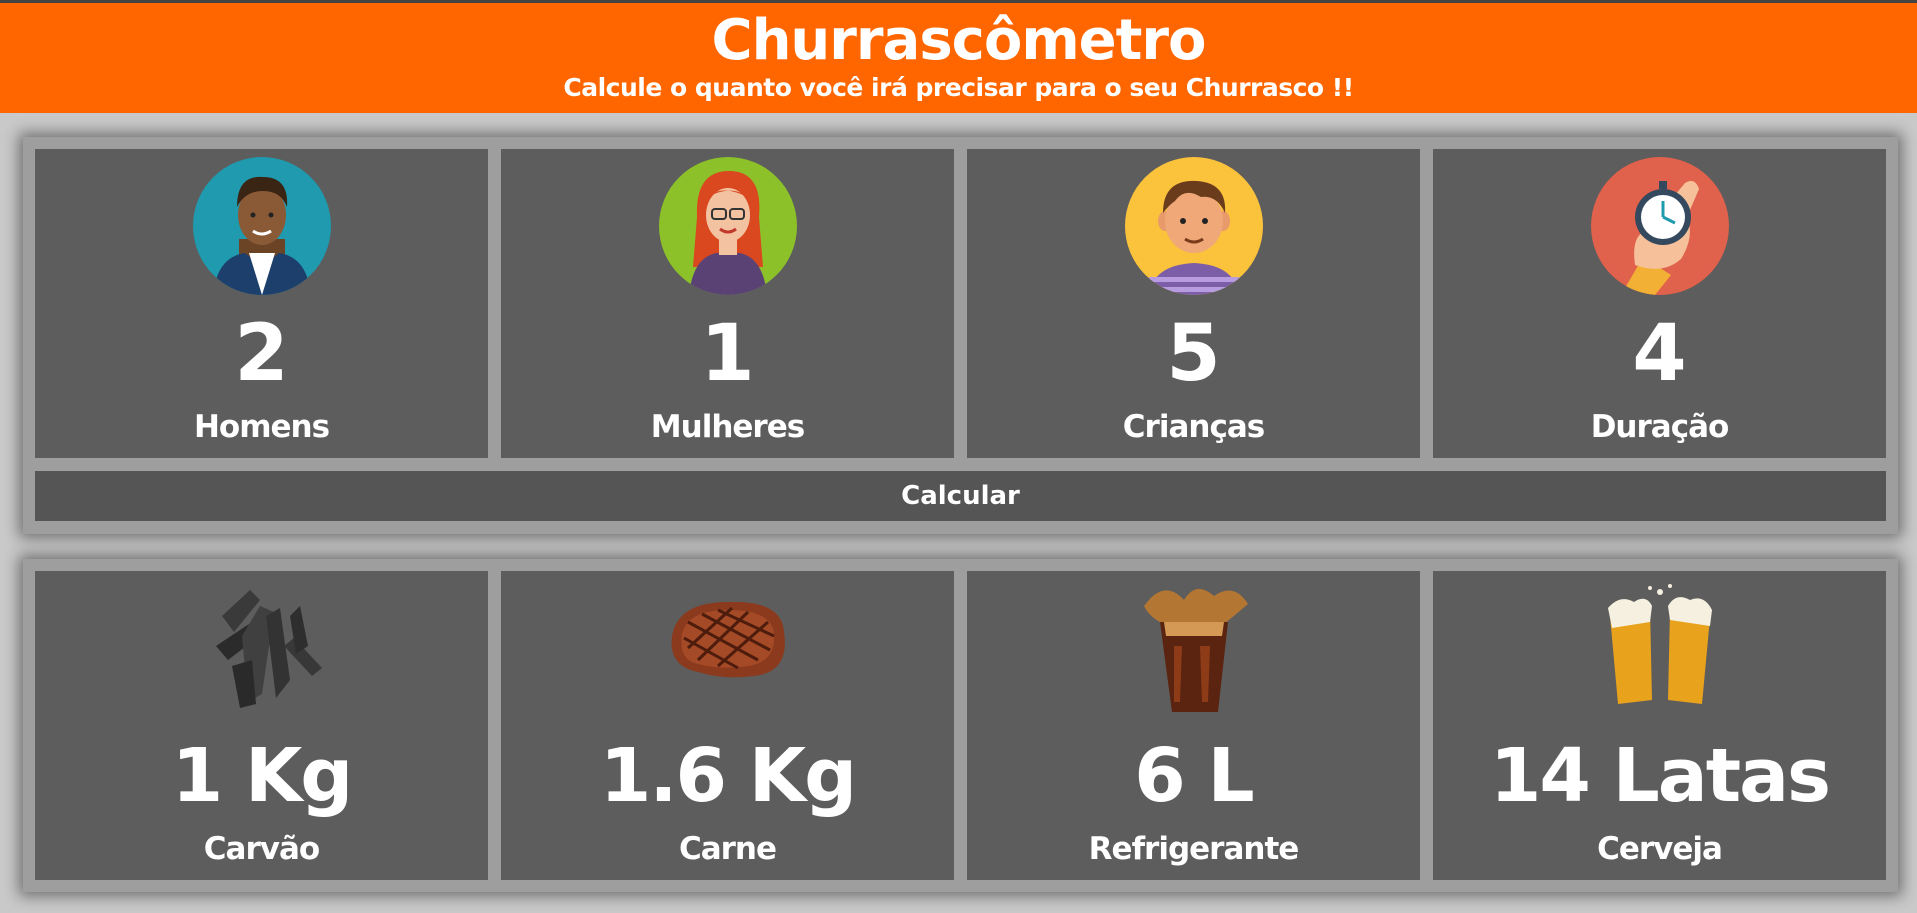 Image resolution: width=1917 pixels, height=913 pixels. I want to click on charcoal-icon, so click(262, 646).